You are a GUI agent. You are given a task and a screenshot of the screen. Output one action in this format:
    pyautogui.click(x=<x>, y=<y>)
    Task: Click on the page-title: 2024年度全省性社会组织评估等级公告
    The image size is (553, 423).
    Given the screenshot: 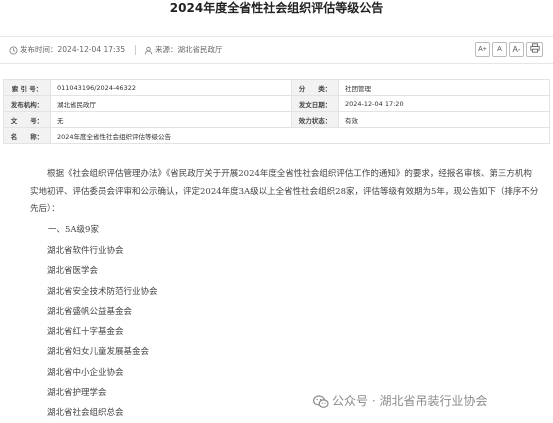 What is the action you would take?
    pyautogui.click(x=276, y=8)
    